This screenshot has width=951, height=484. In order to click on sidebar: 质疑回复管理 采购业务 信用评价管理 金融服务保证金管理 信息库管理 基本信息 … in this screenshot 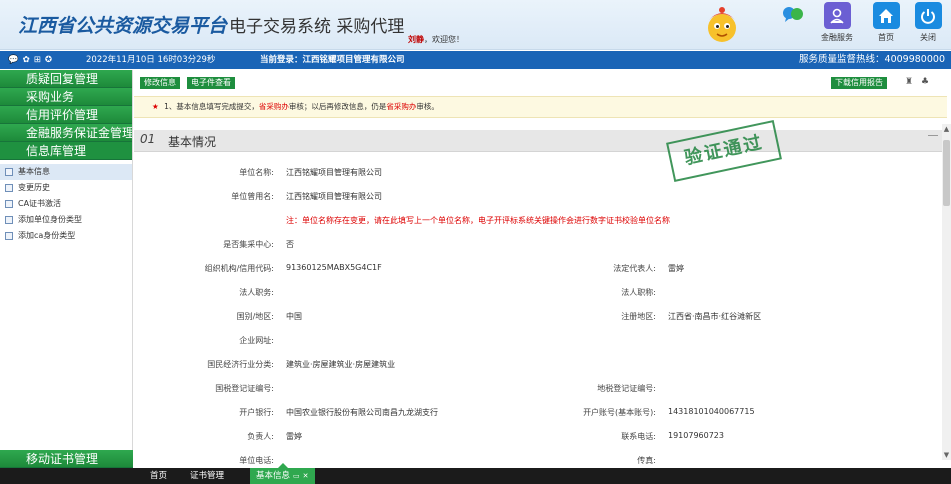, I will do `click(66, 269)`.